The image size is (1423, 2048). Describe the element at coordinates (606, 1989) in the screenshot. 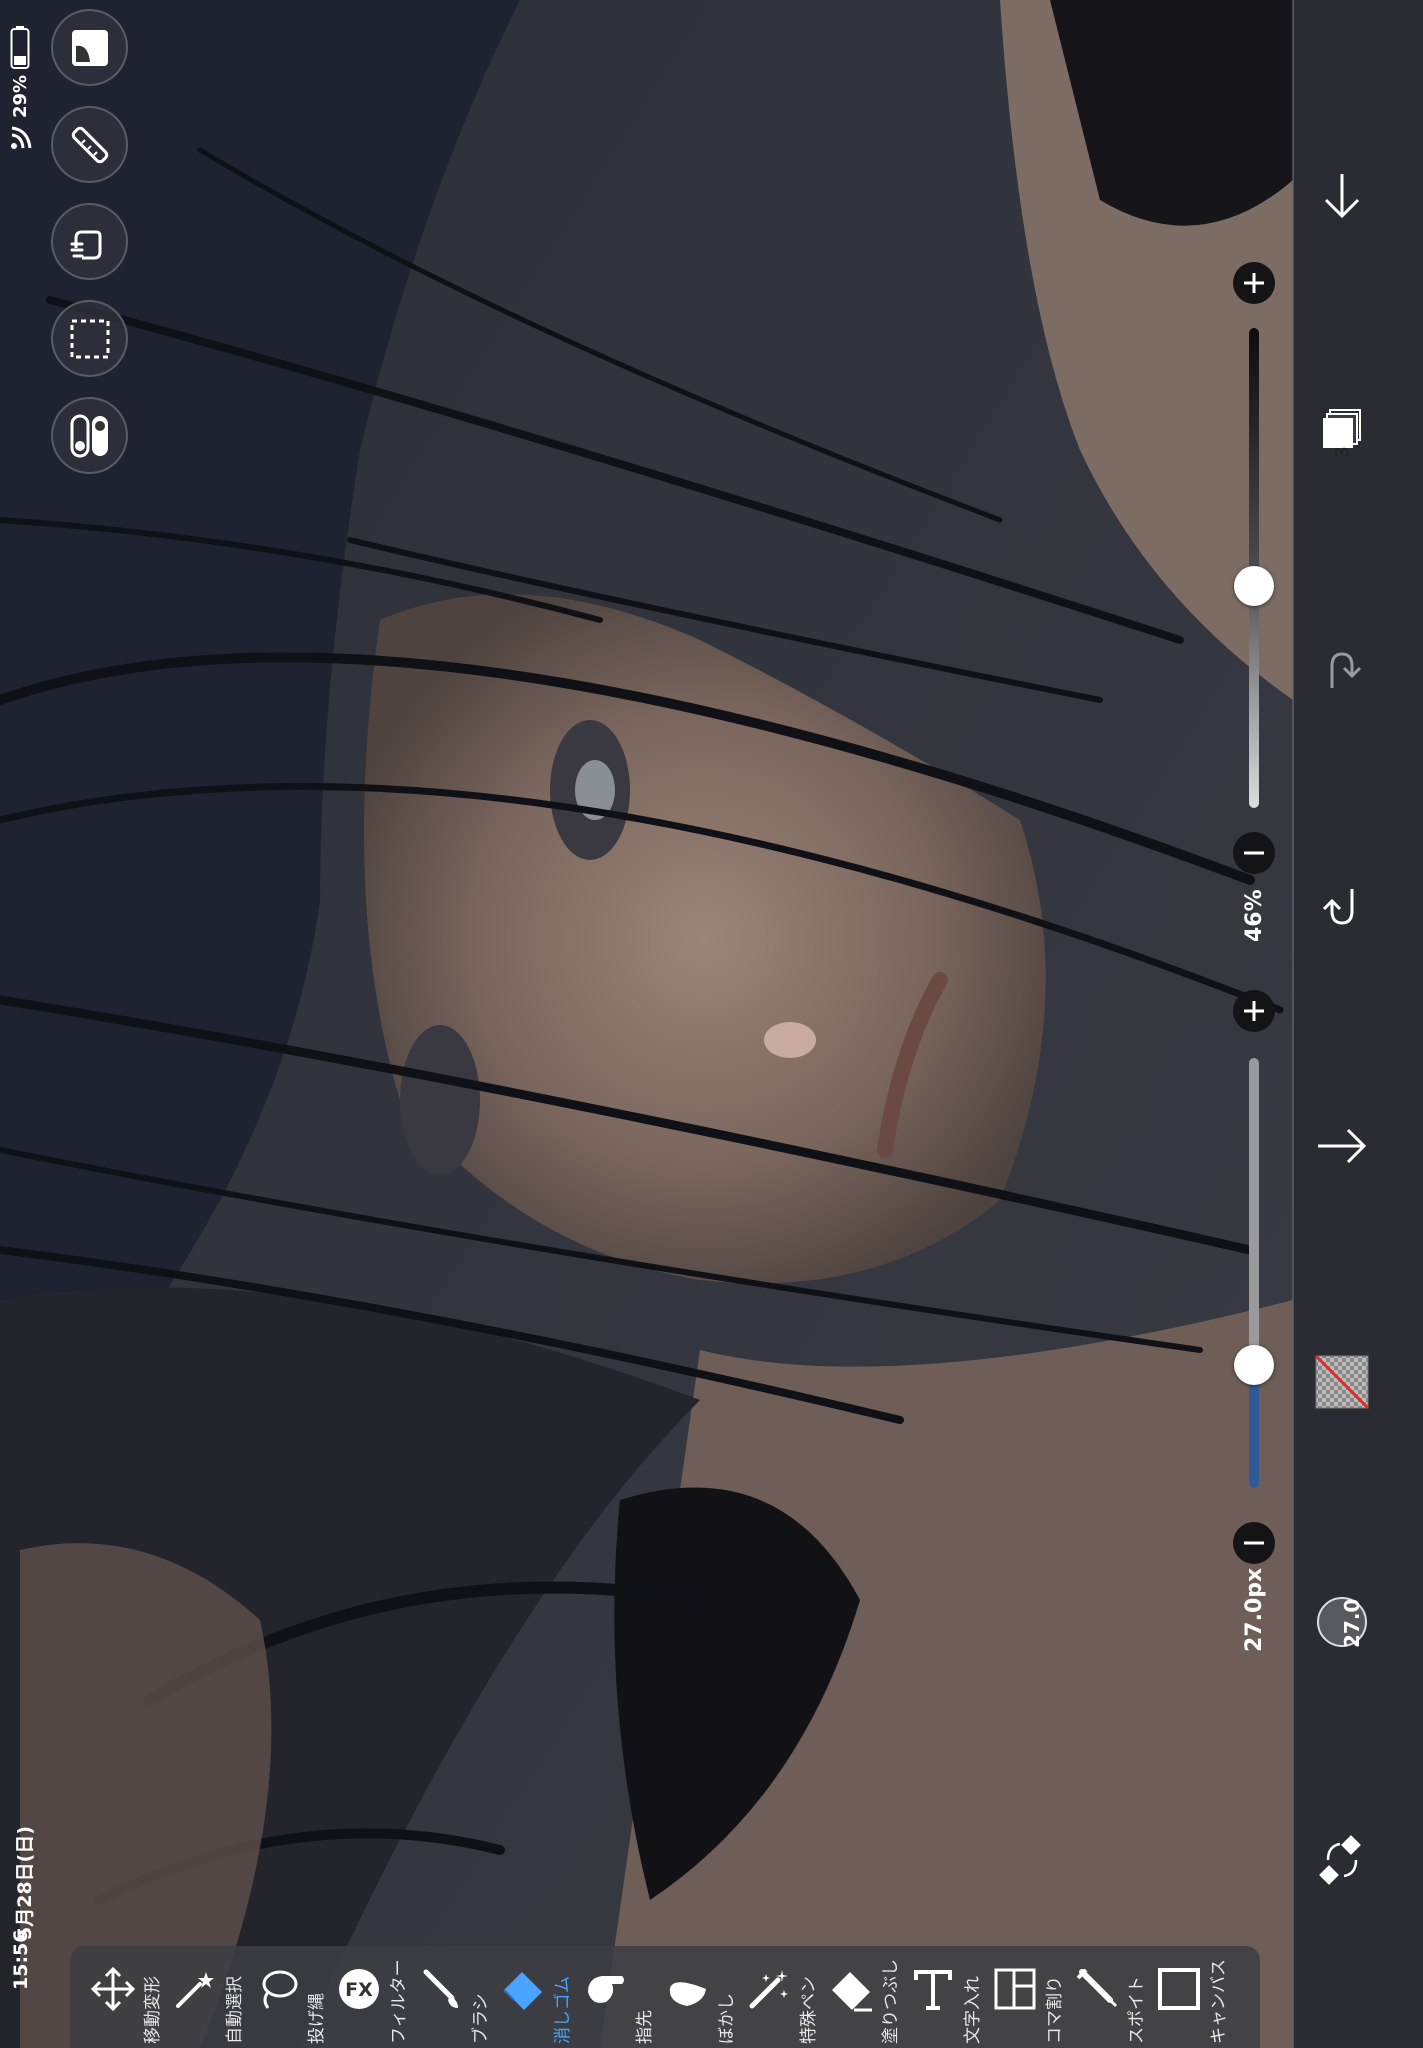

I see `finger-icon` at that location.